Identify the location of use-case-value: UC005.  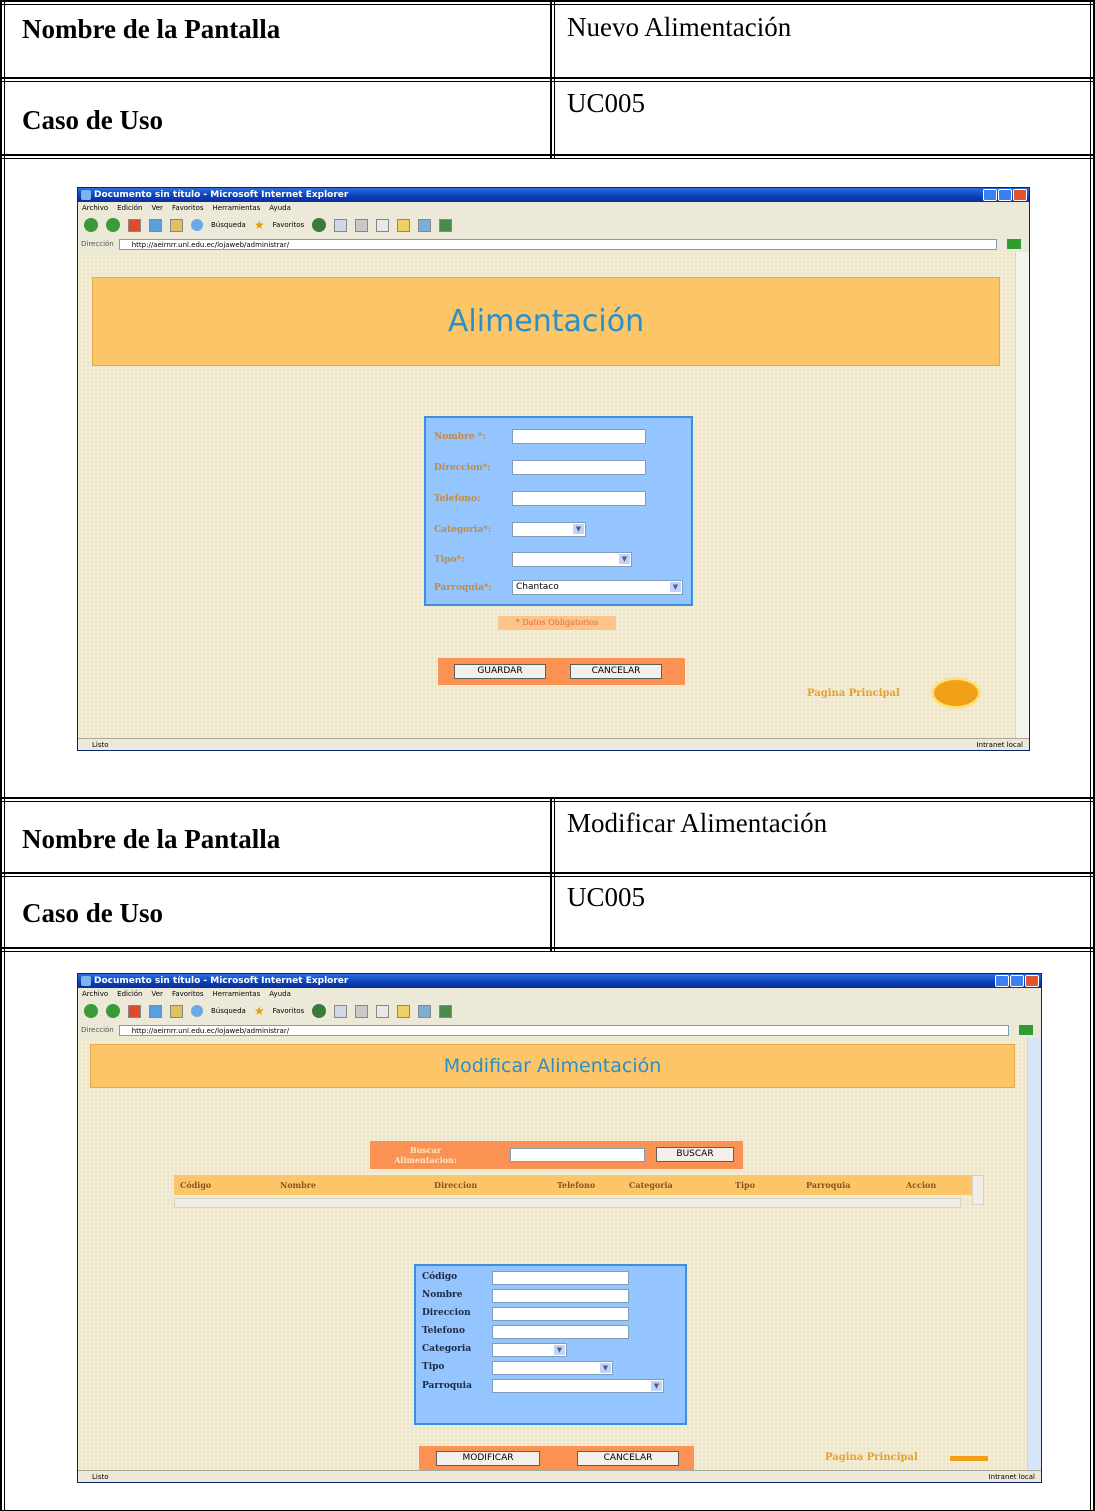
(606, 103).